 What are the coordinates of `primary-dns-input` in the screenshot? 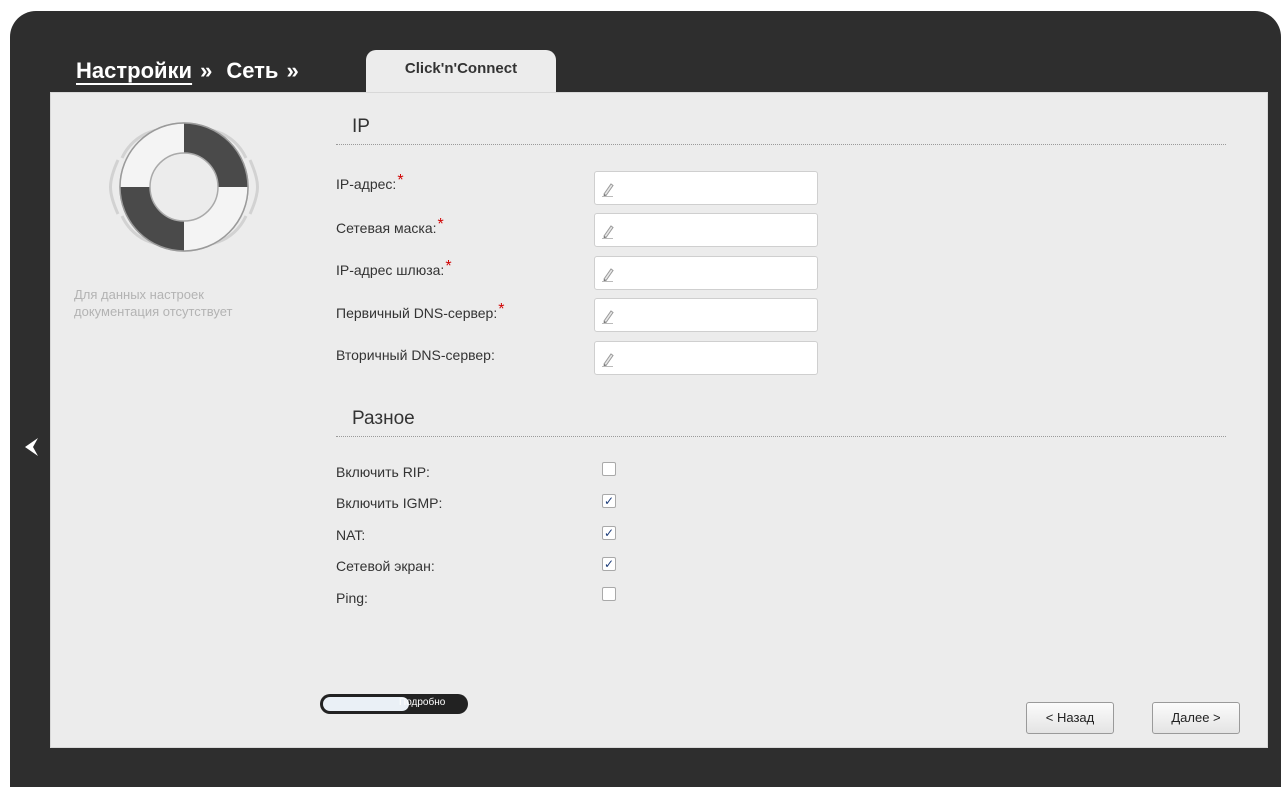 It's located at (716, 315).